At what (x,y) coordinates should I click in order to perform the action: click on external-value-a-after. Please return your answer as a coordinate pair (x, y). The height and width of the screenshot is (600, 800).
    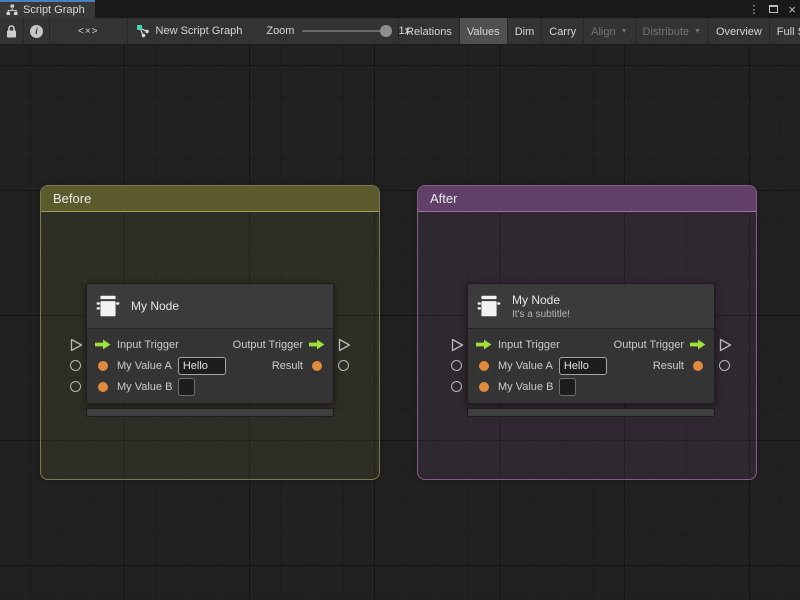
    Looking at the image, I should click on (456, 365).